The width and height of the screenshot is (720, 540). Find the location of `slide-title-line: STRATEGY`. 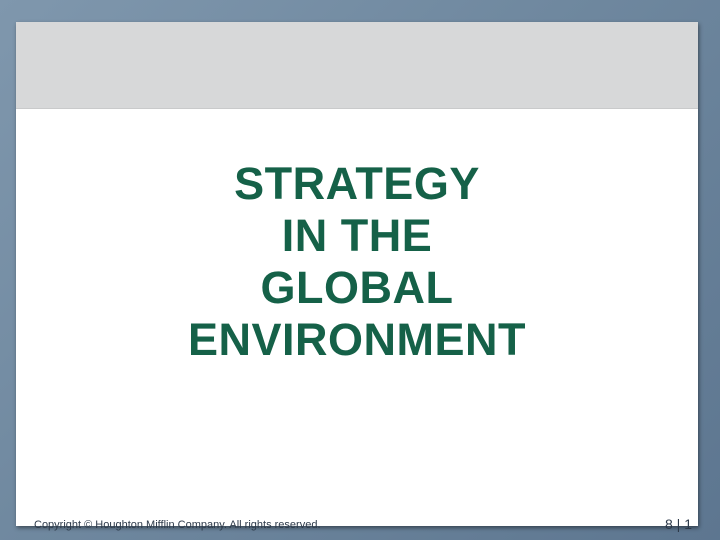

slide-title-line: STRATEGY is located at coordinates (357, 183).